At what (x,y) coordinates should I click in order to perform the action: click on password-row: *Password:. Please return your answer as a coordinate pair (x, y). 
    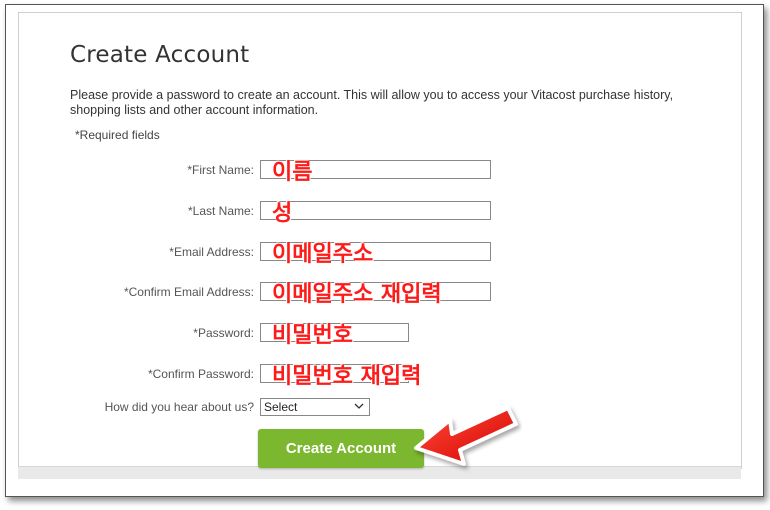
    Looking at the image, I should click on (385, 333).